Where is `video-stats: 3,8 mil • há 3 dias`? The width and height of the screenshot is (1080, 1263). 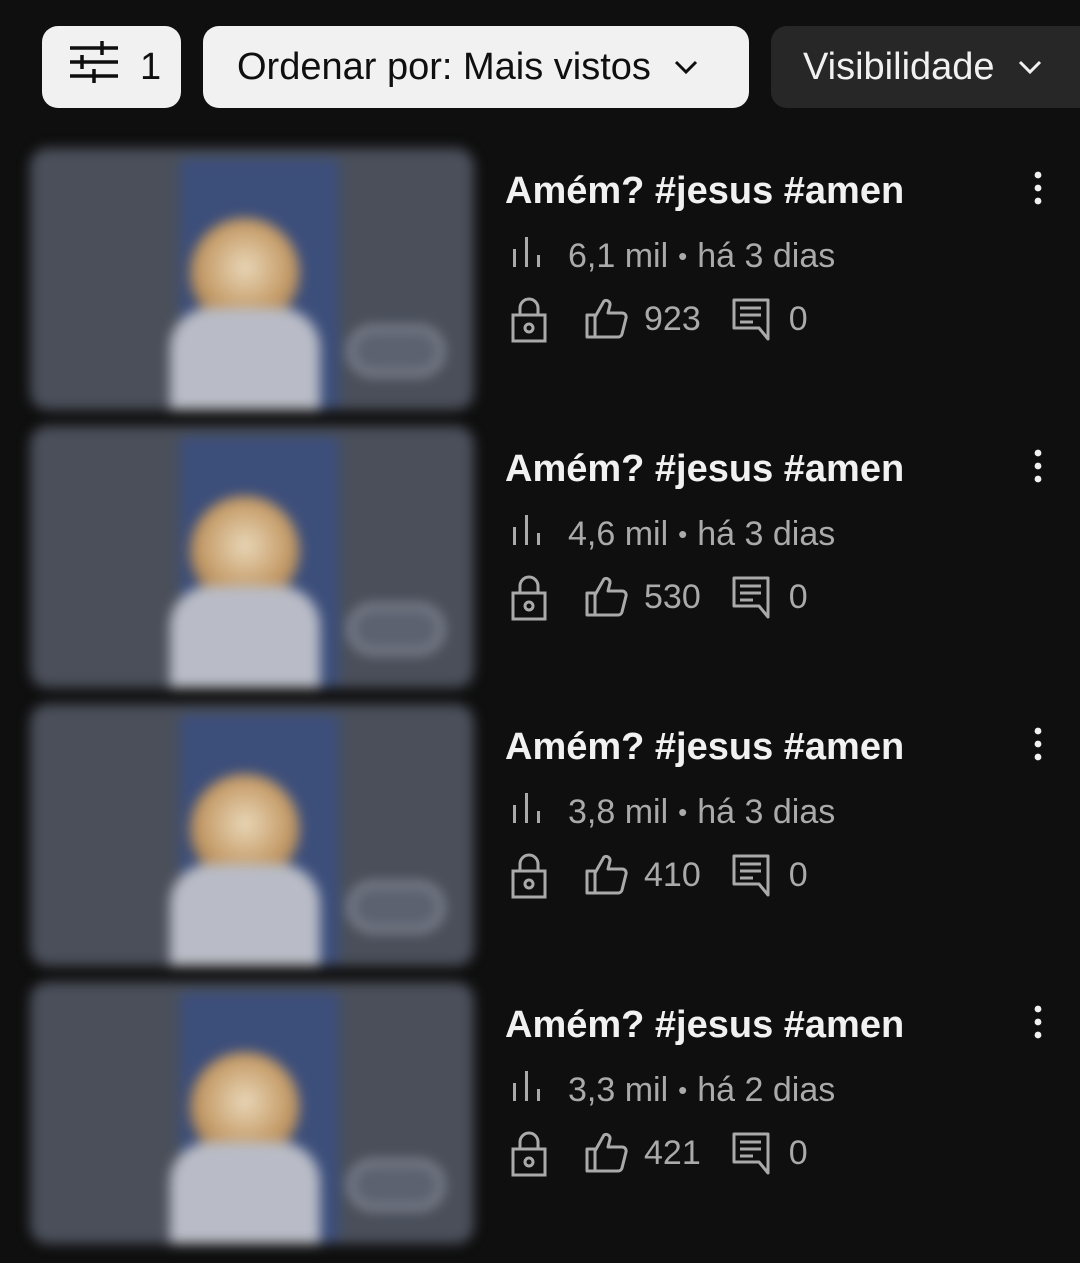 video-stats: 3,8 mil • há 3 dias is located at coordinates (672, 812).